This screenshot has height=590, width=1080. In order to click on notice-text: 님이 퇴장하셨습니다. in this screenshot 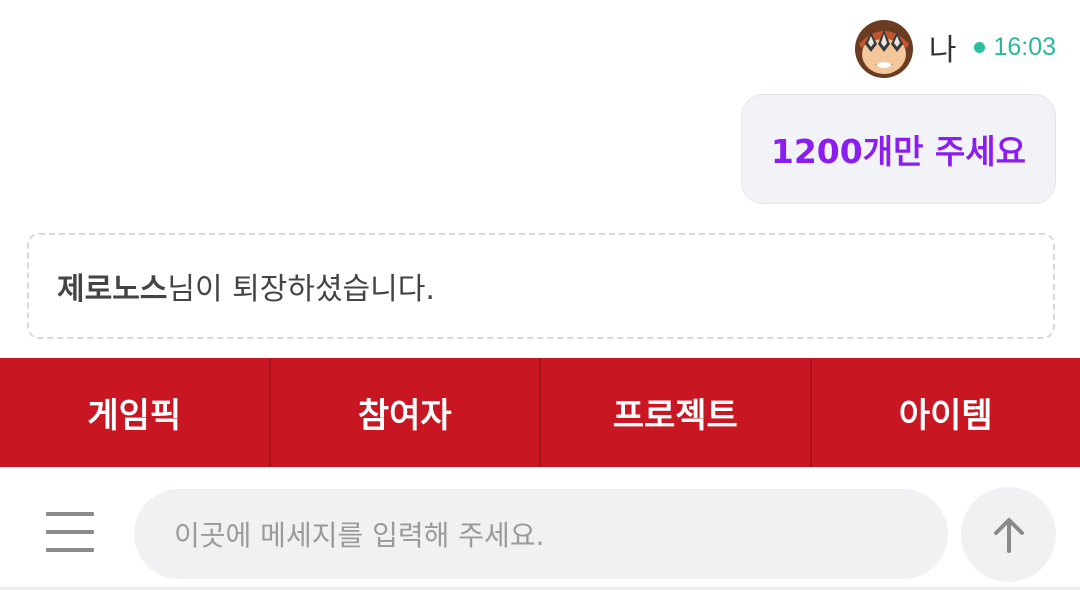, I will do `click(301, 289)`.